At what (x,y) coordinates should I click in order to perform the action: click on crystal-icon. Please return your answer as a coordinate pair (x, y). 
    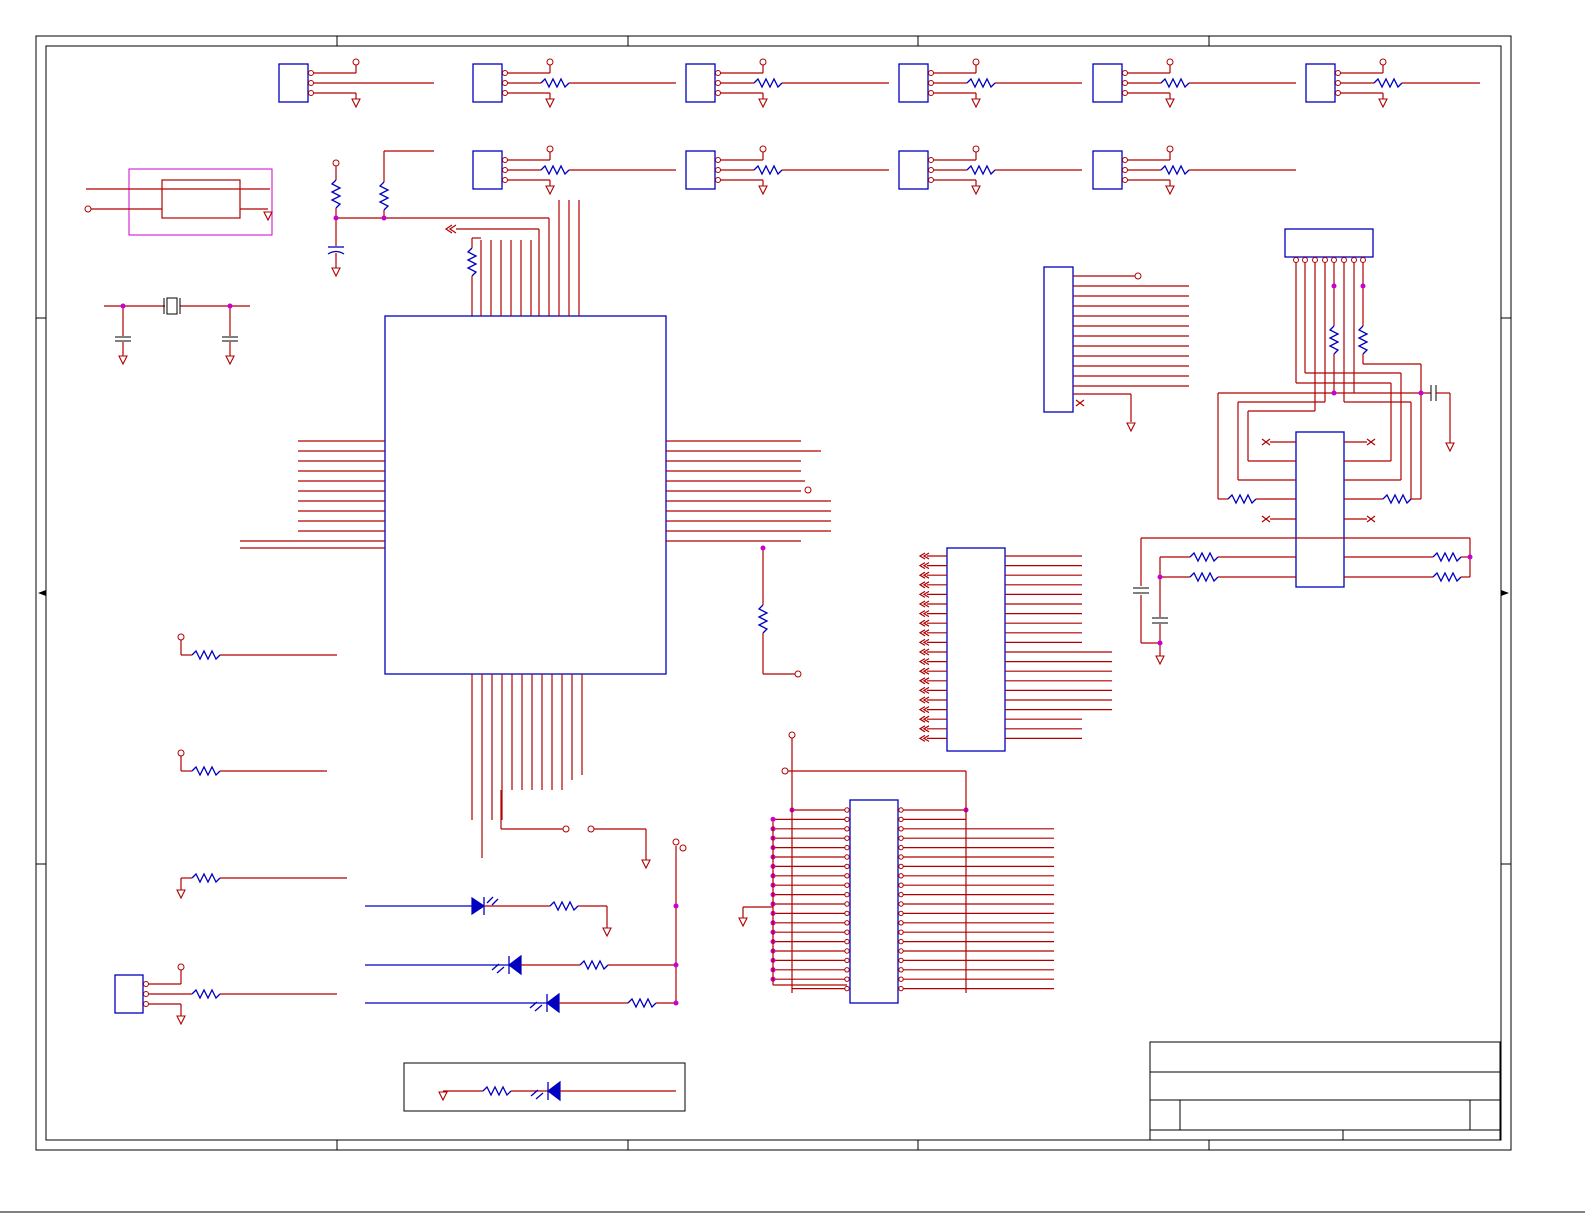
    Looking at the image, I should click on (172, 306).